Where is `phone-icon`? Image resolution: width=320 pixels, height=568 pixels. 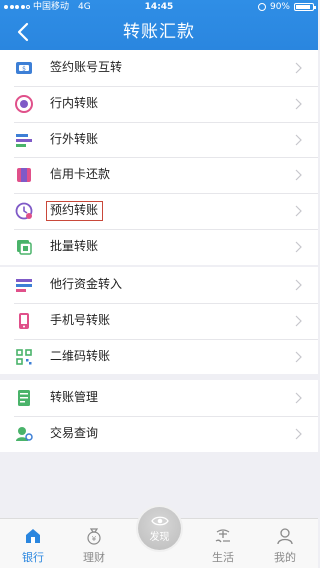
phone-icon is located at coordinates (24, 320).